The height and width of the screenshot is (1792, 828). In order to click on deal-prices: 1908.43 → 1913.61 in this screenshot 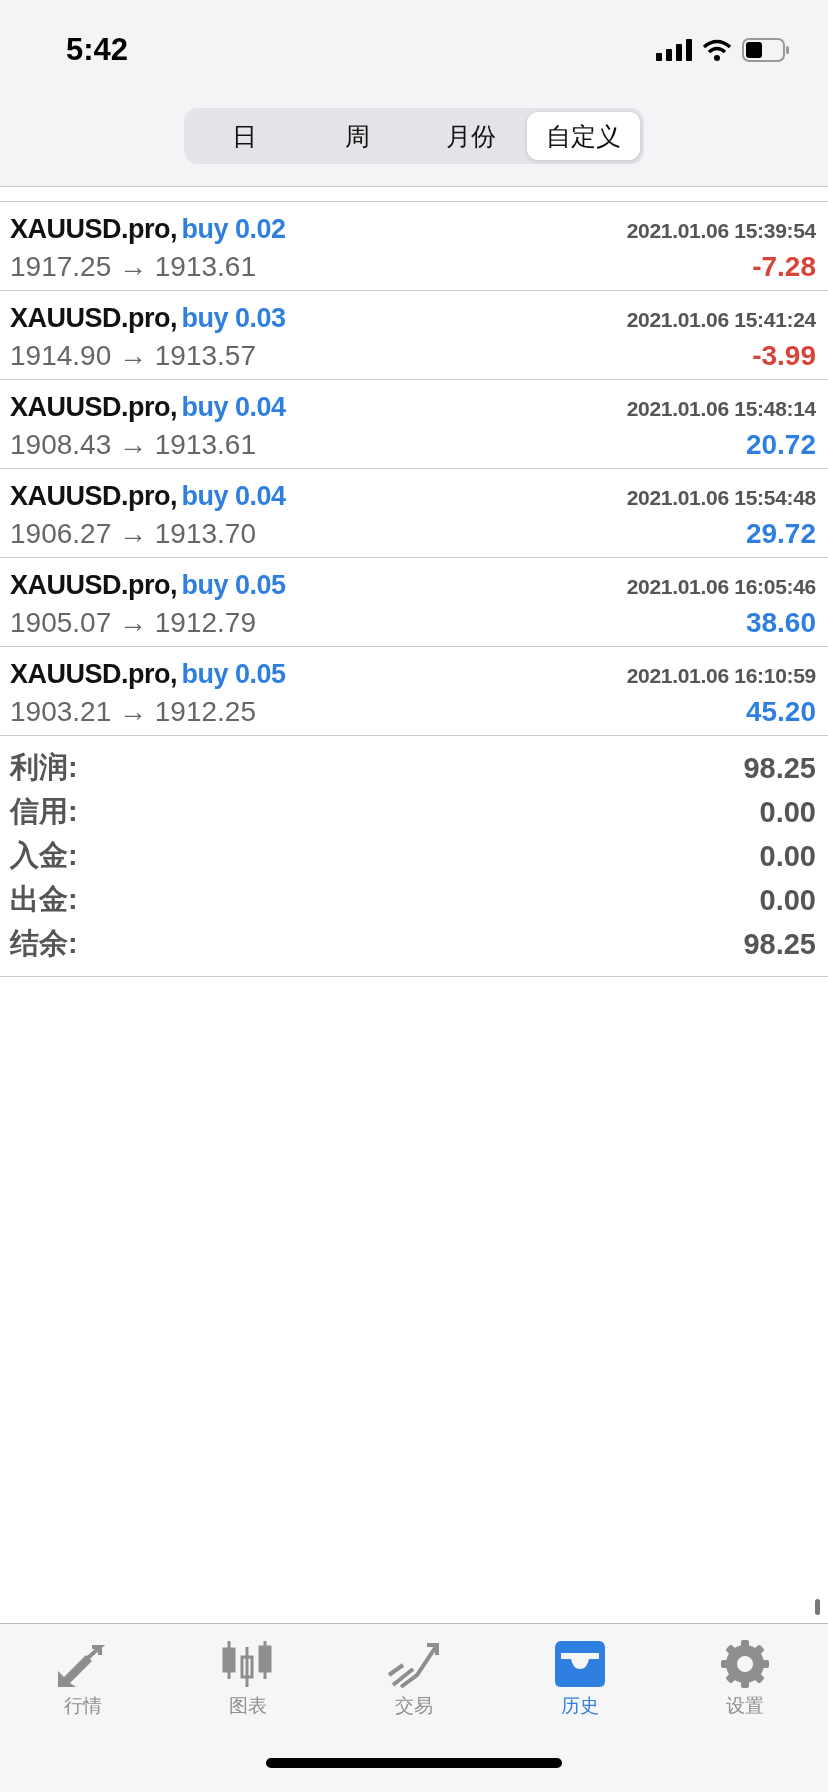, I will do `click(133, 444)`.